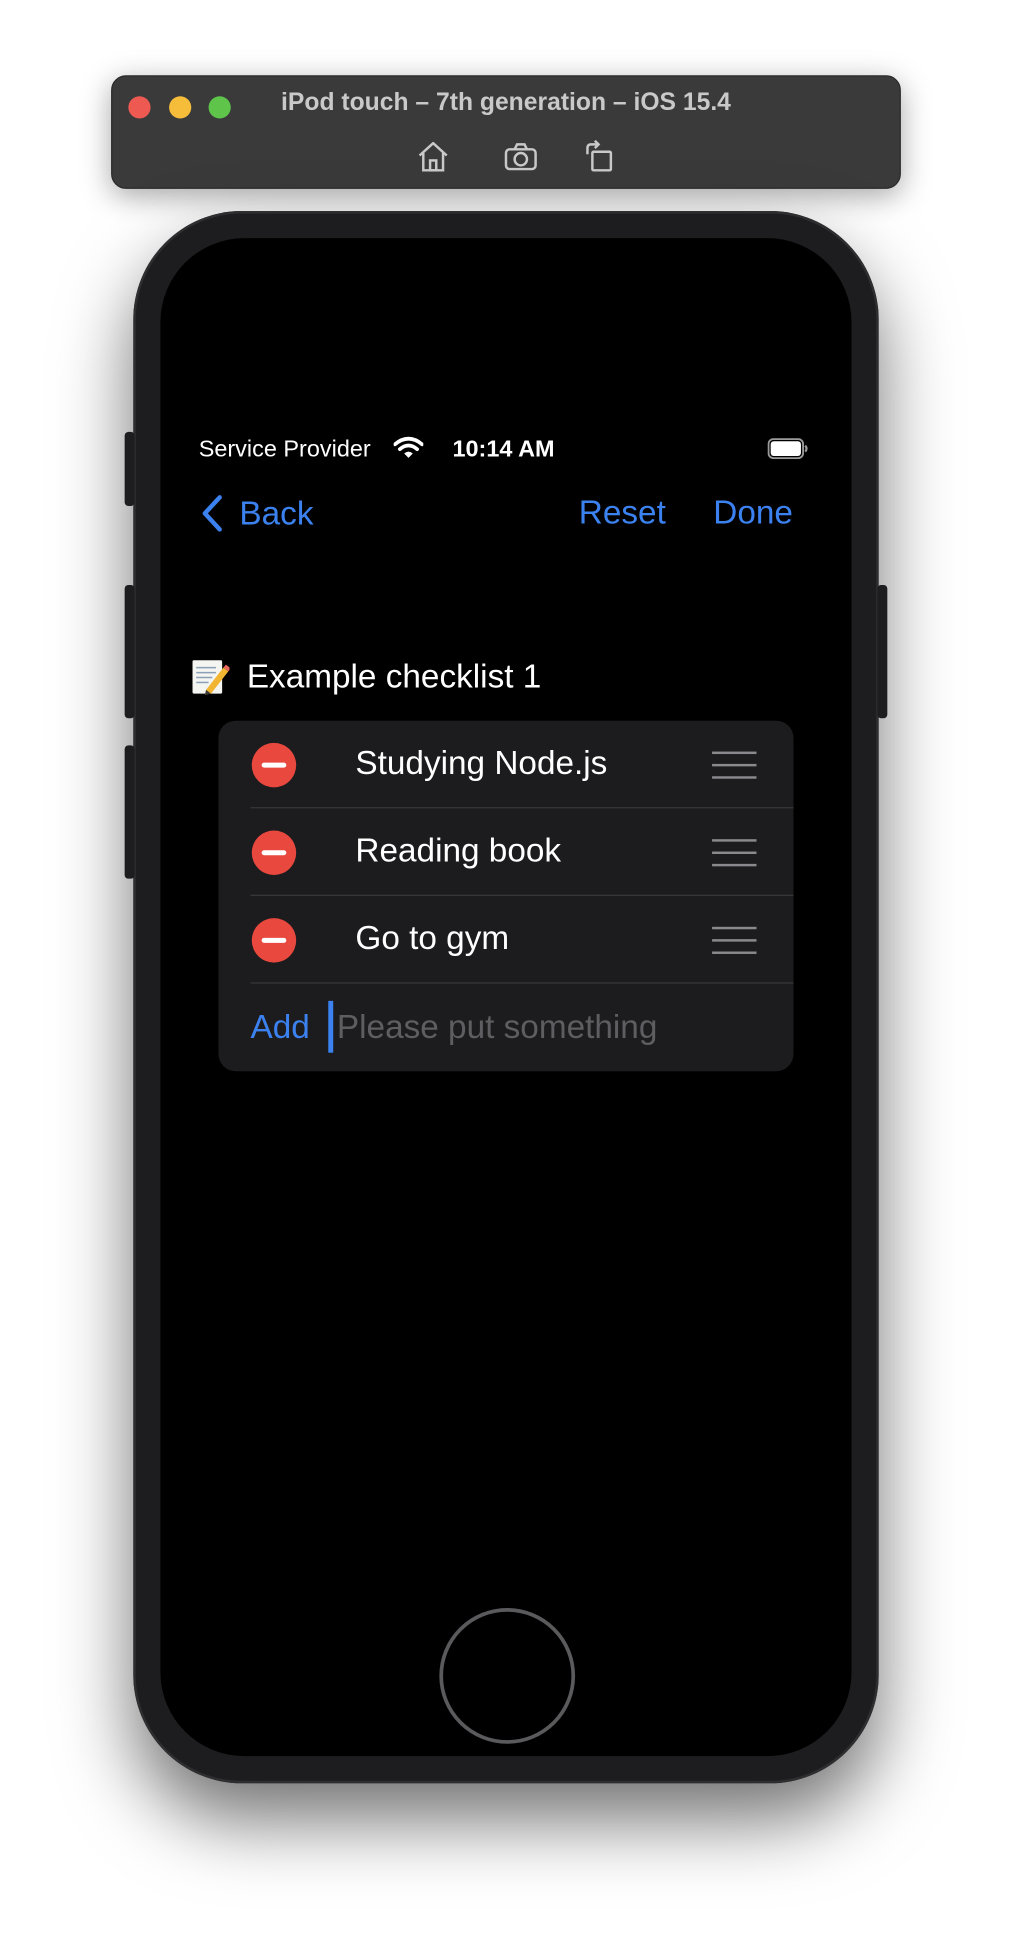  What do you see at coordinates (506, 132) in the screenshot?
I see `simulator-titlebar: iPod touch – 7th generation – iOS 15.4` at bounding box center [506, 132].